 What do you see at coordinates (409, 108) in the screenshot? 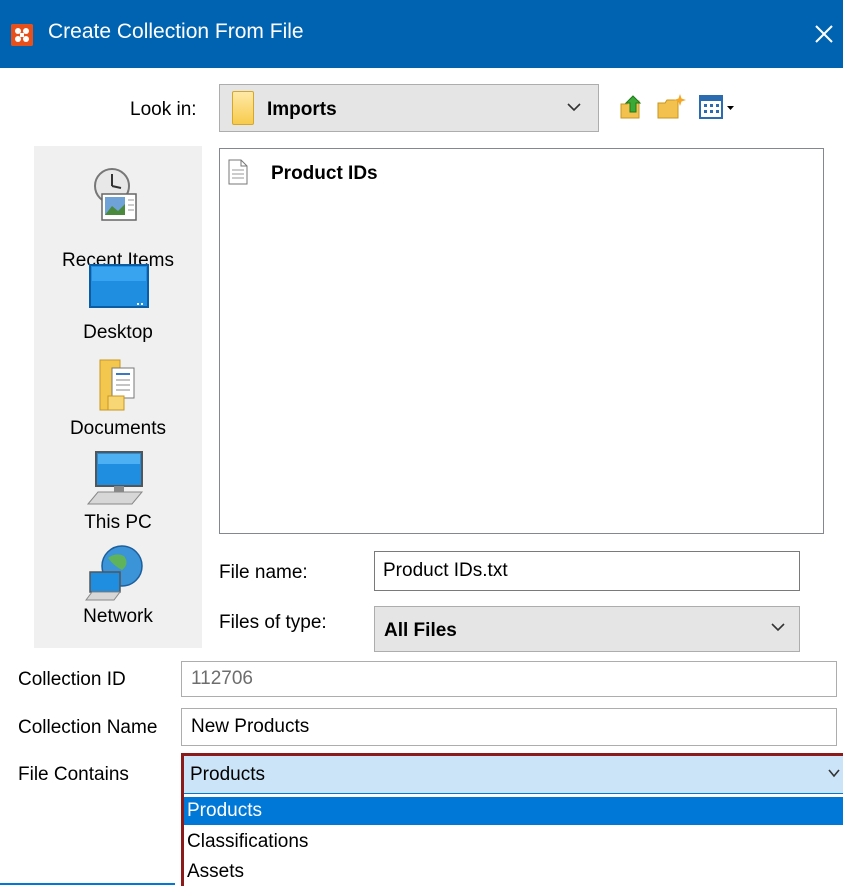
I see `look-in-dropdown: Imports` at bounding box center [409, 108].